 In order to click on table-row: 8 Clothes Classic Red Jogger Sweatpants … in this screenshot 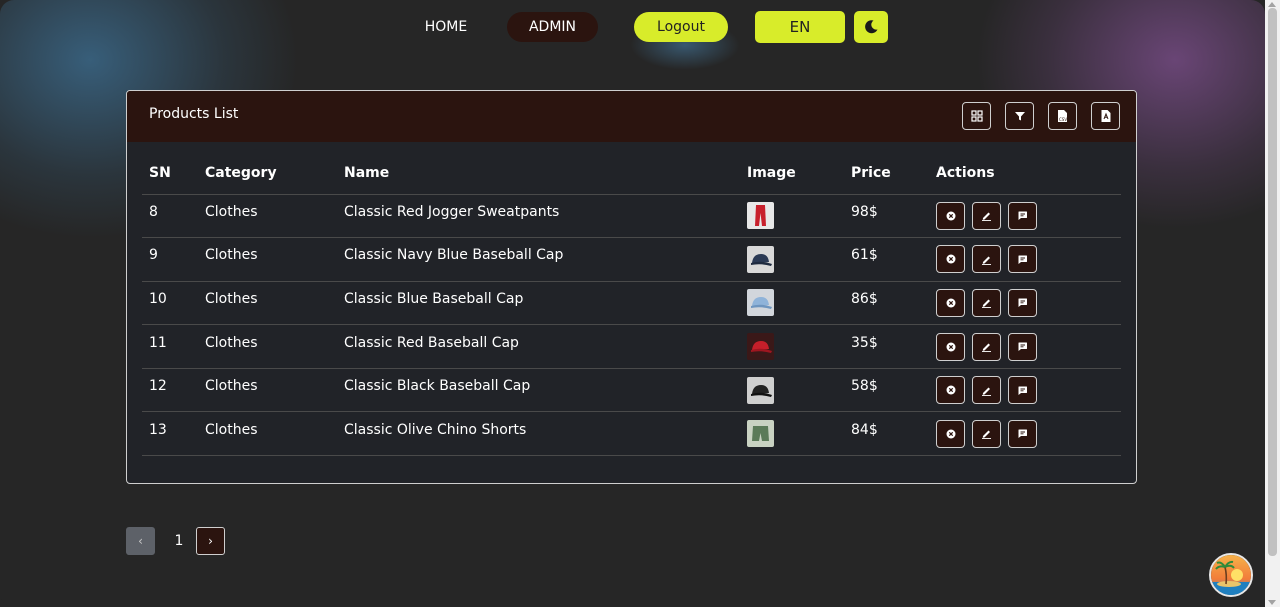, I will do `click(631, 216)`.